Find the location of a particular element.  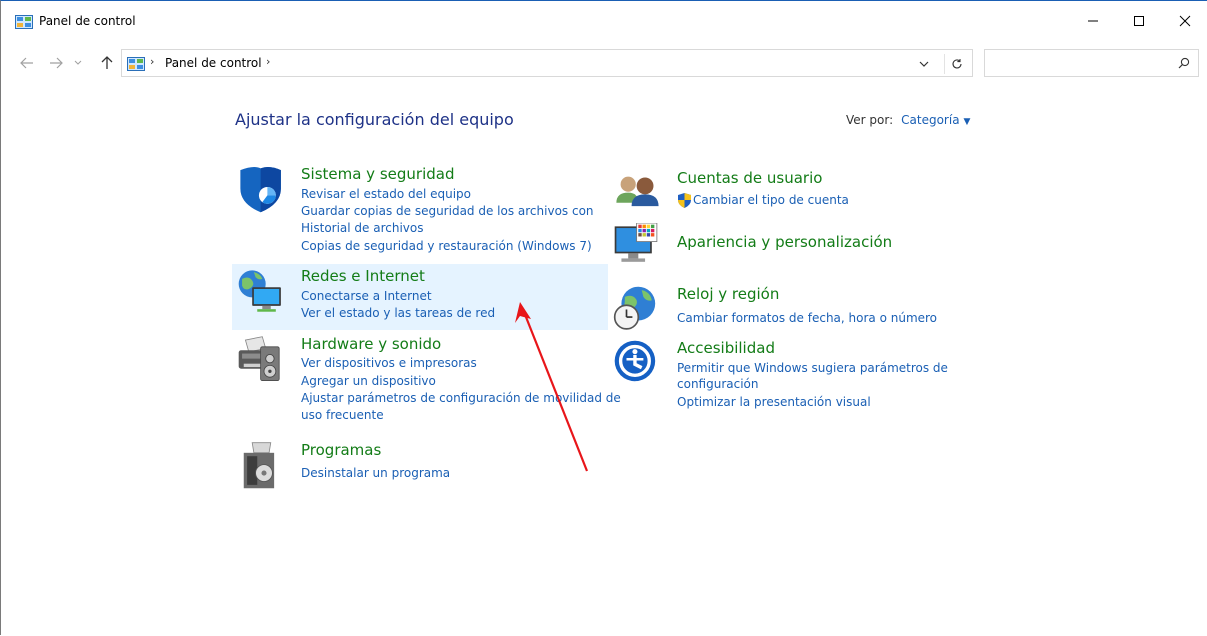

minimize-button is located at coordinates (1093, 21).